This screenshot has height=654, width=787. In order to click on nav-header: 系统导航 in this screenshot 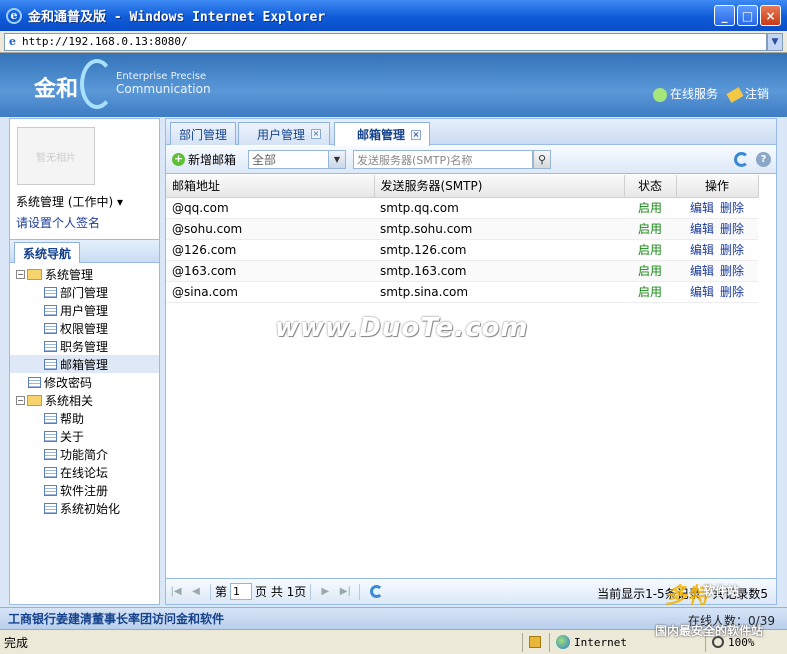, I will do `click(84, 251)`.